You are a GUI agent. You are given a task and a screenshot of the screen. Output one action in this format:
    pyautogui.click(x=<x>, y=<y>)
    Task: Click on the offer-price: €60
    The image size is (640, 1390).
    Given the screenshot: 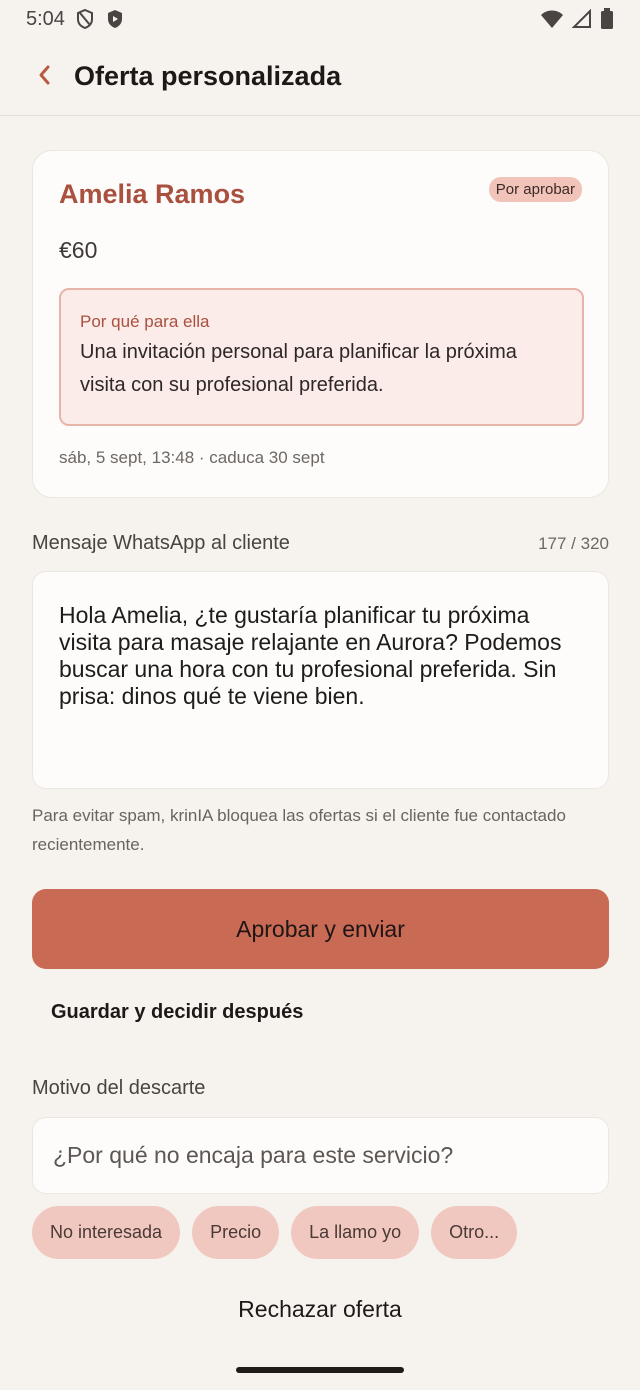 What is the action you would take?
    pyautogui.click(x=78, y=250)
    